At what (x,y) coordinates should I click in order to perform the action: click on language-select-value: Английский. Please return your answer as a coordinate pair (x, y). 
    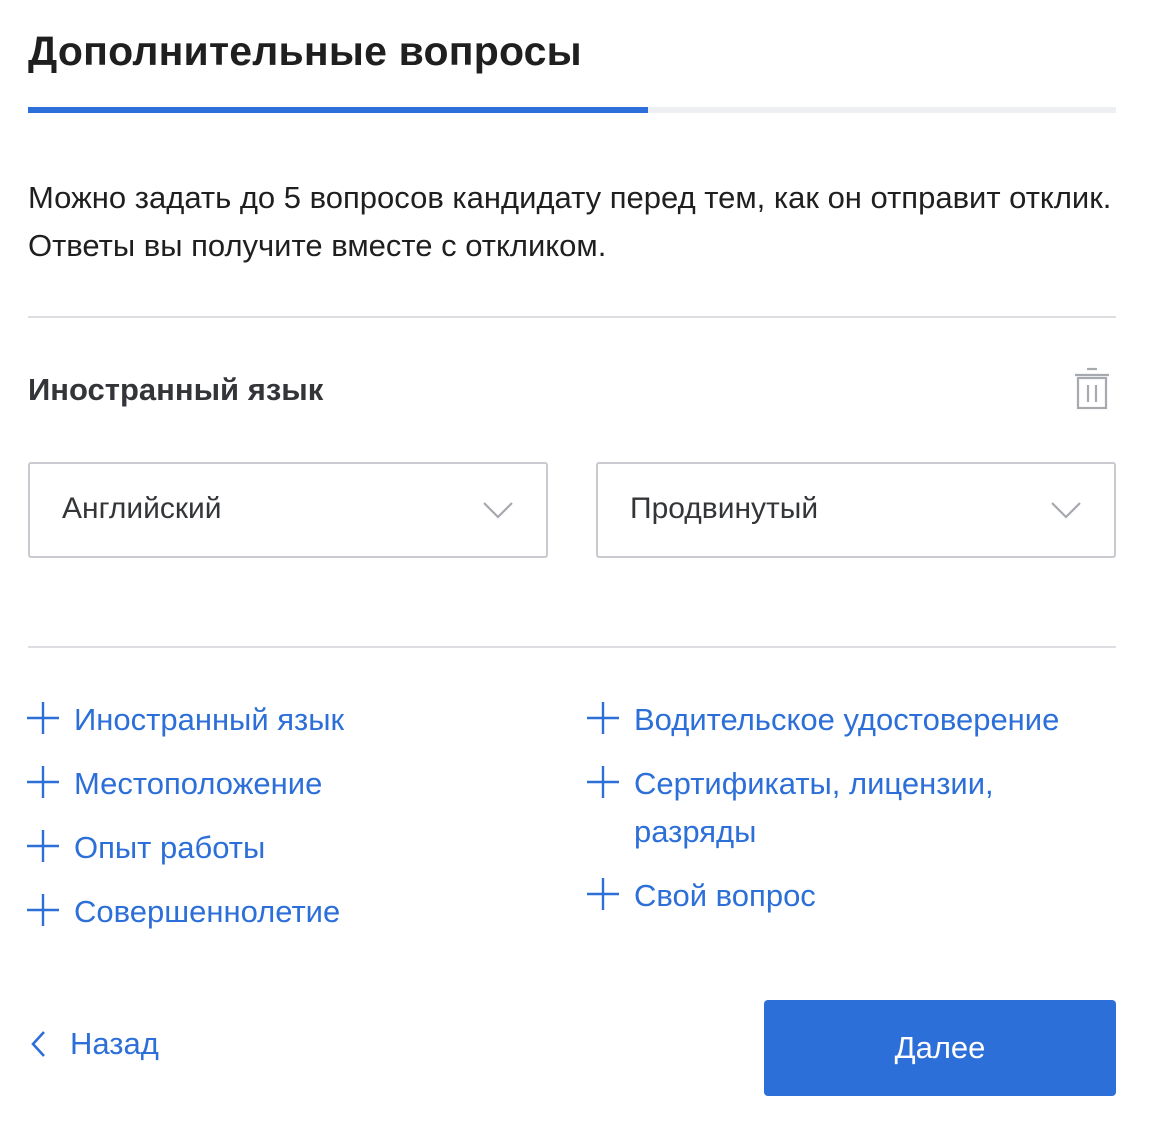
    Looking at the image, I should click on (142, 508).